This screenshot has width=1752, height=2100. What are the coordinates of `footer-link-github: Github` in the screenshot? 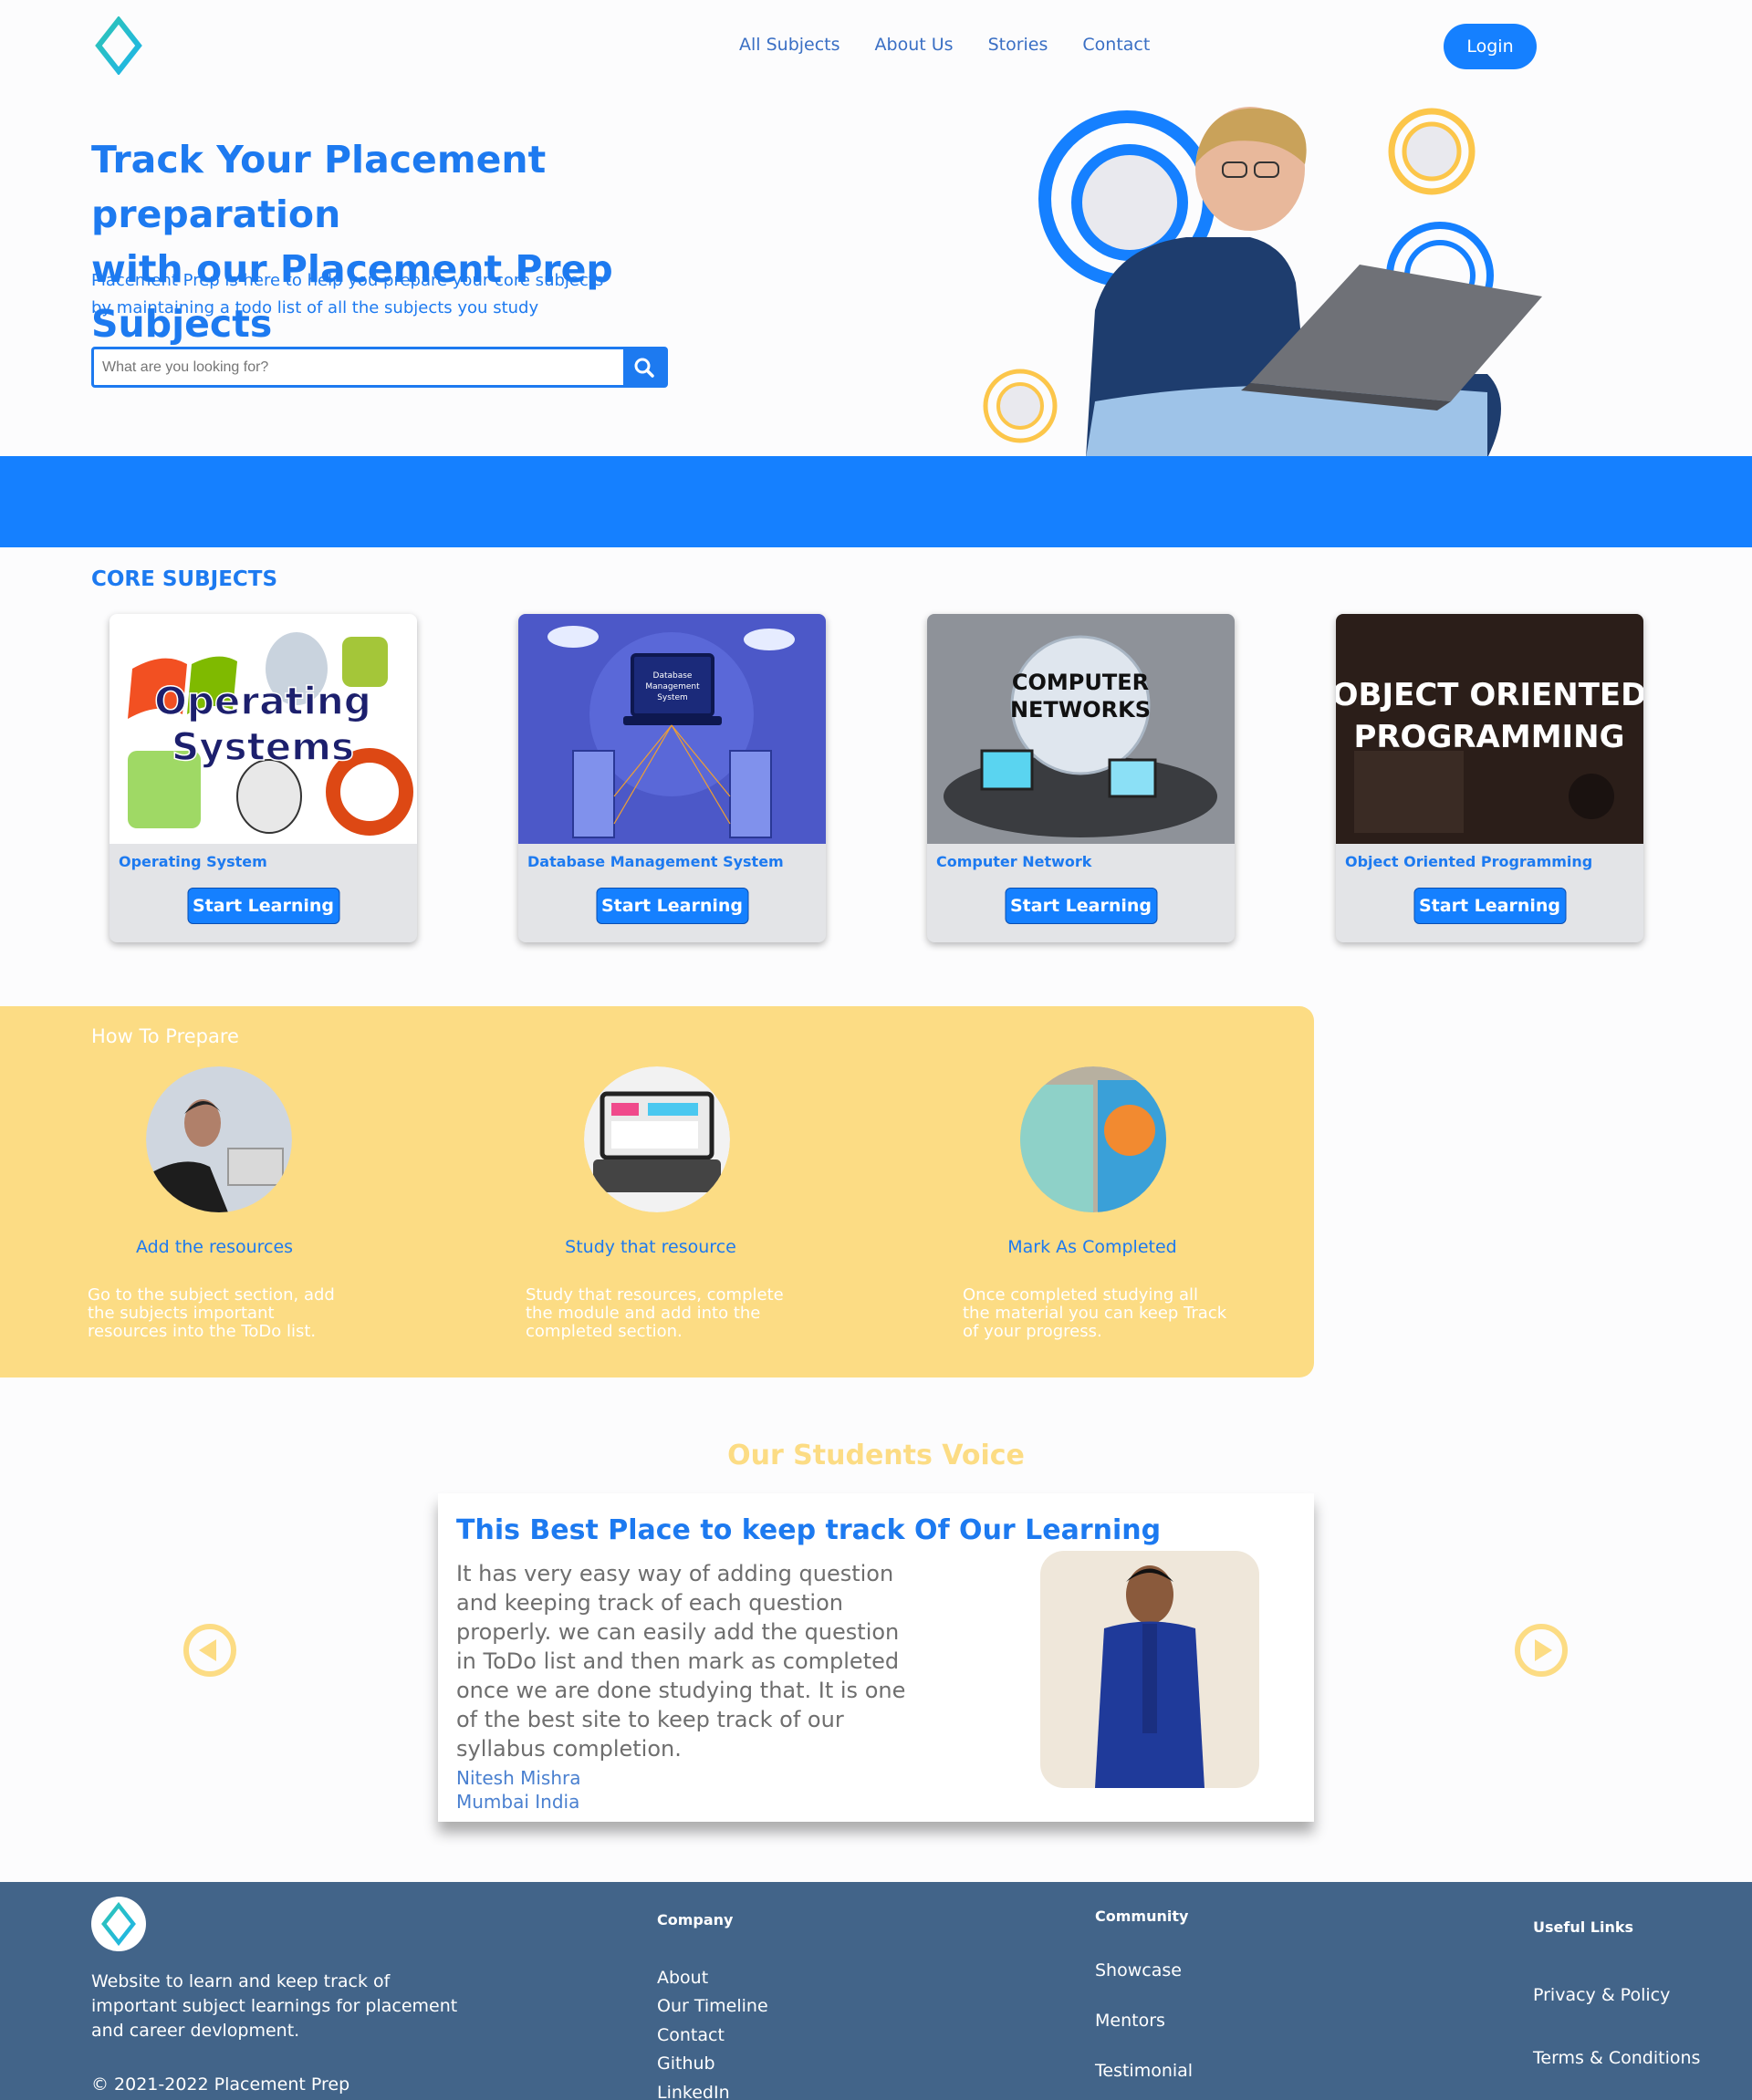 It's located at (686, 2063).